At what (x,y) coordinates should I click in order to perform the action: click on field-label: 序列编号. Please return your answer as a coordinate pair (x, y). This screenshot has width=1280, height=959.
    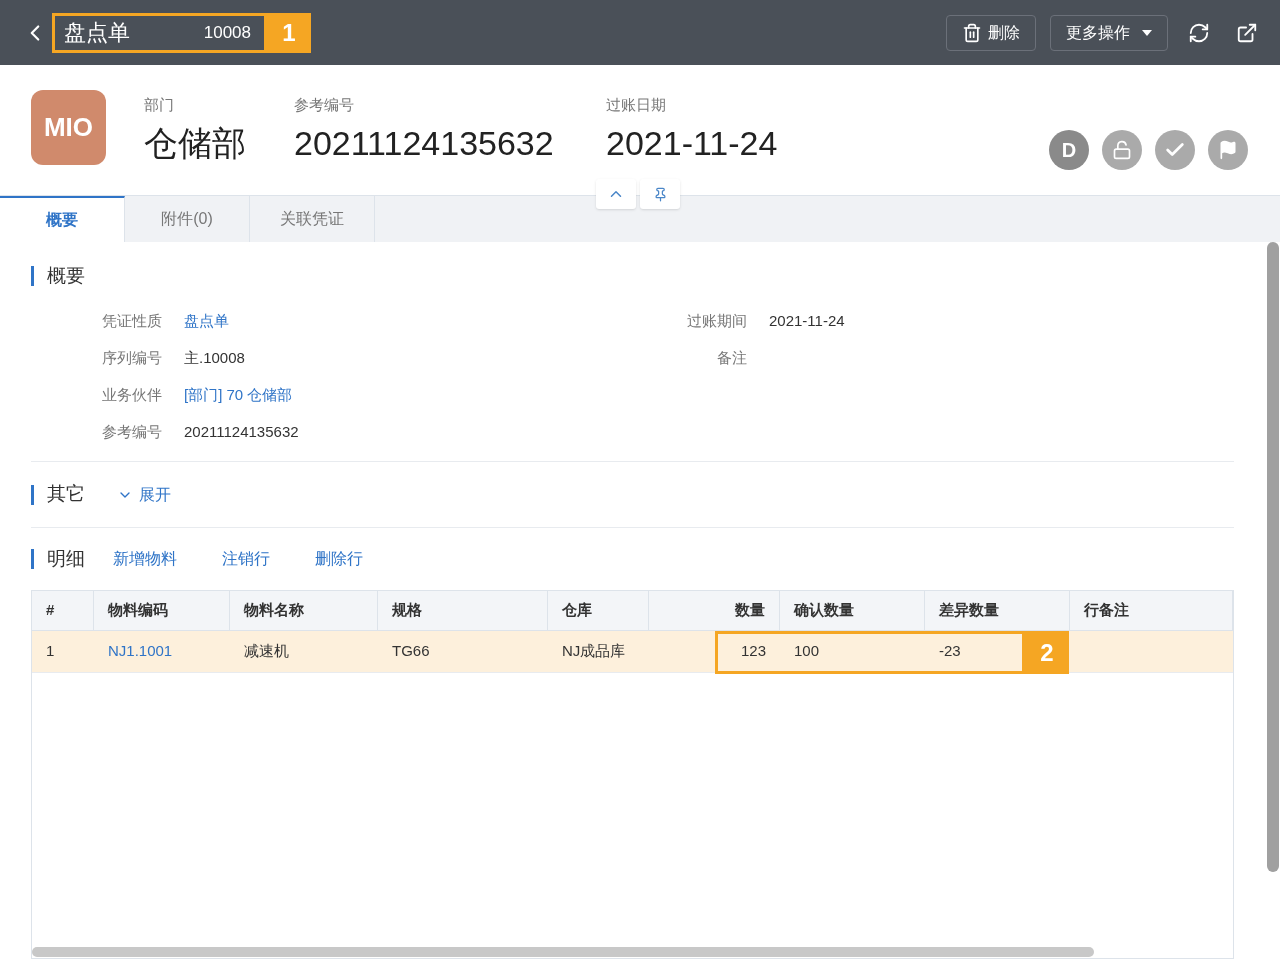
    Looking at the image, I should click on (131, 358).